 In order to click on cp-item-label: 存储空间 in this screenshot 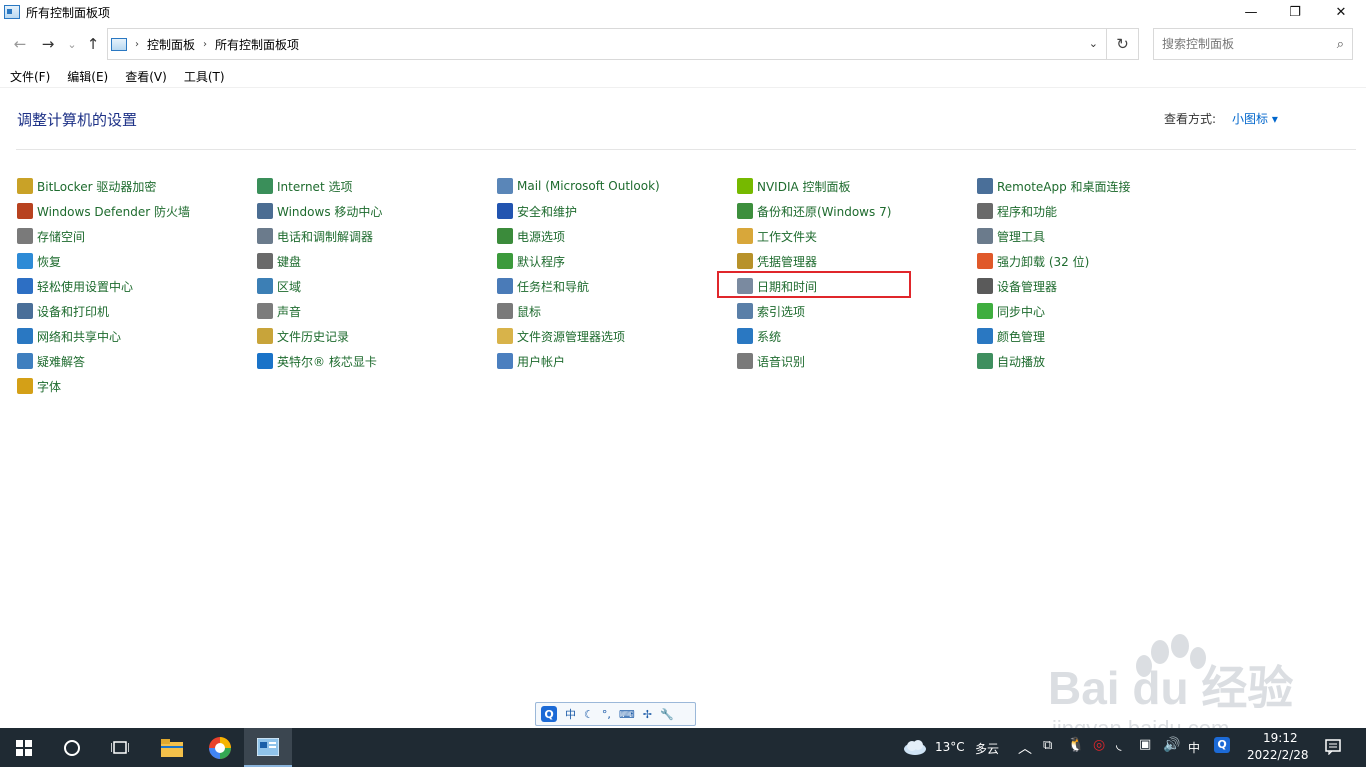, I will do `click(61, 236)`.